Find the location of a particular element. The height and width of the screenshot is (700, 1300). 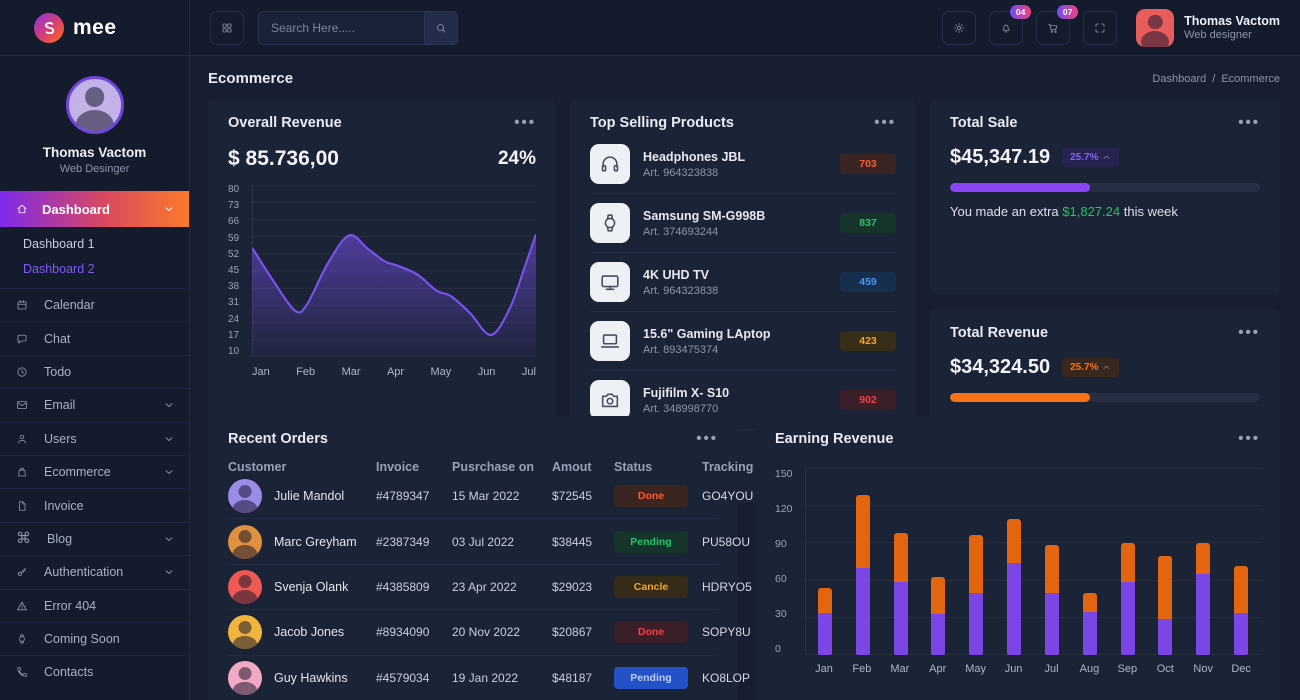

x-tick-label: May is located at coordinates (441, 372).